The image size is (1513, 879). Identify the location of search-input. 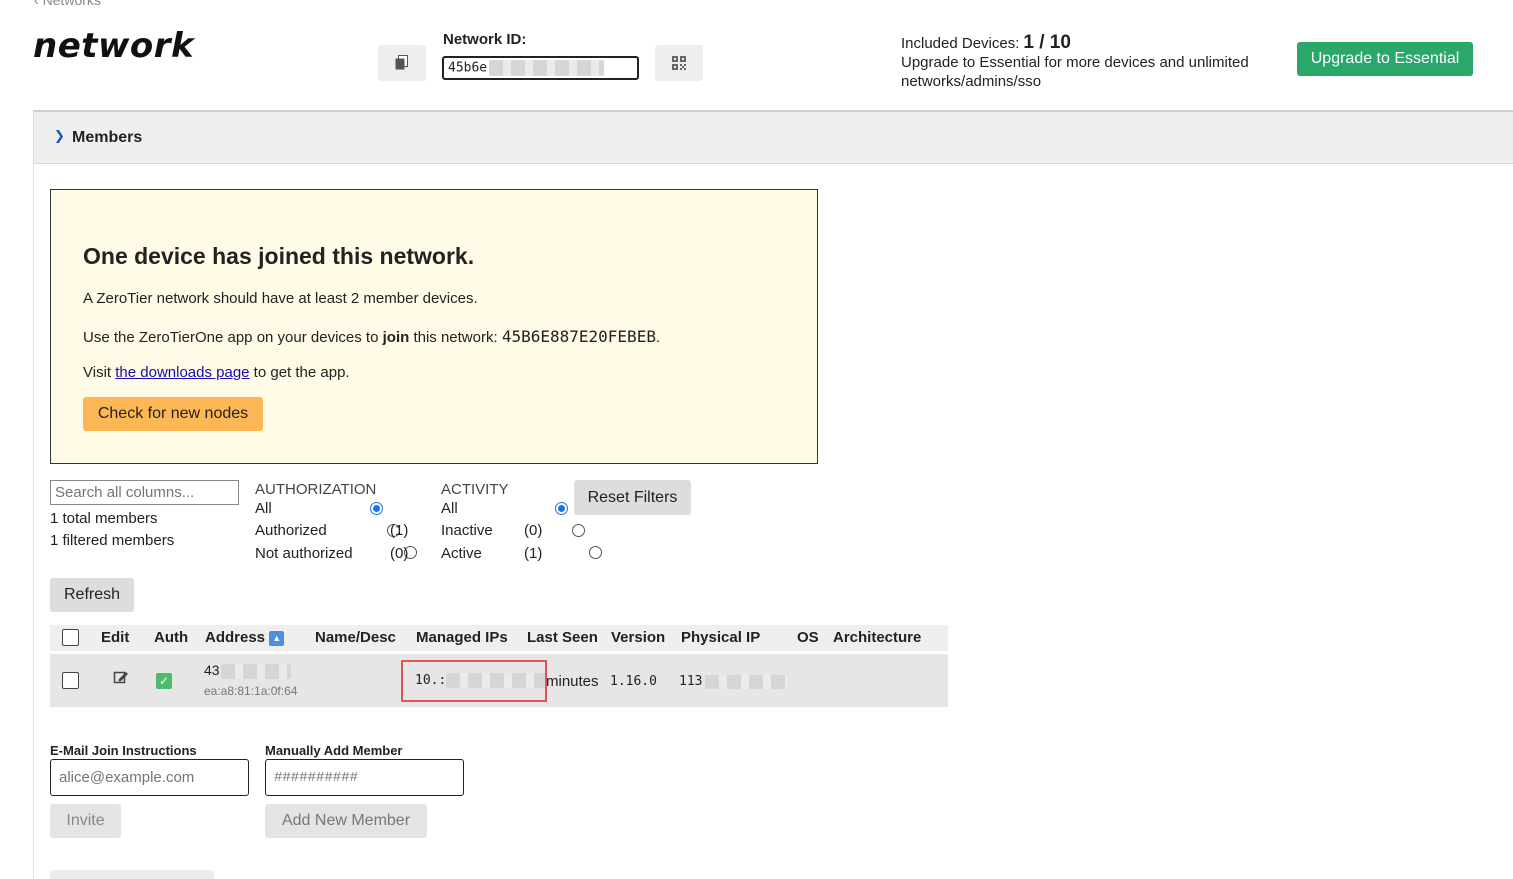
(144, 492).